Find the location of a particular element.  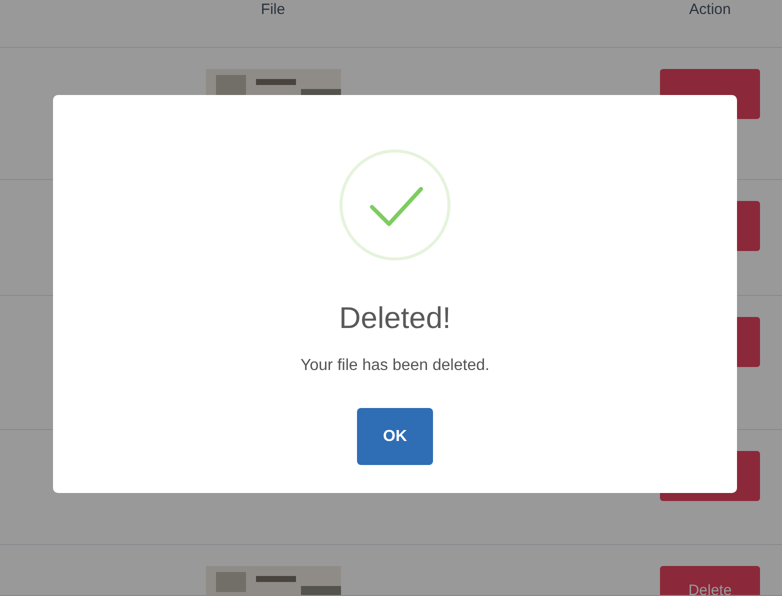

dialog-message: Your file has been deleted. is located at coordinates (395, 366).